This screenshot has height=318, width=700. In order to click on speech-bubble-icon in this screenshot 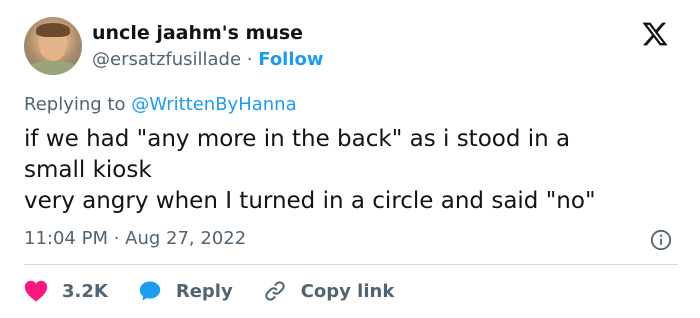, I will do `click(150, 291)`.